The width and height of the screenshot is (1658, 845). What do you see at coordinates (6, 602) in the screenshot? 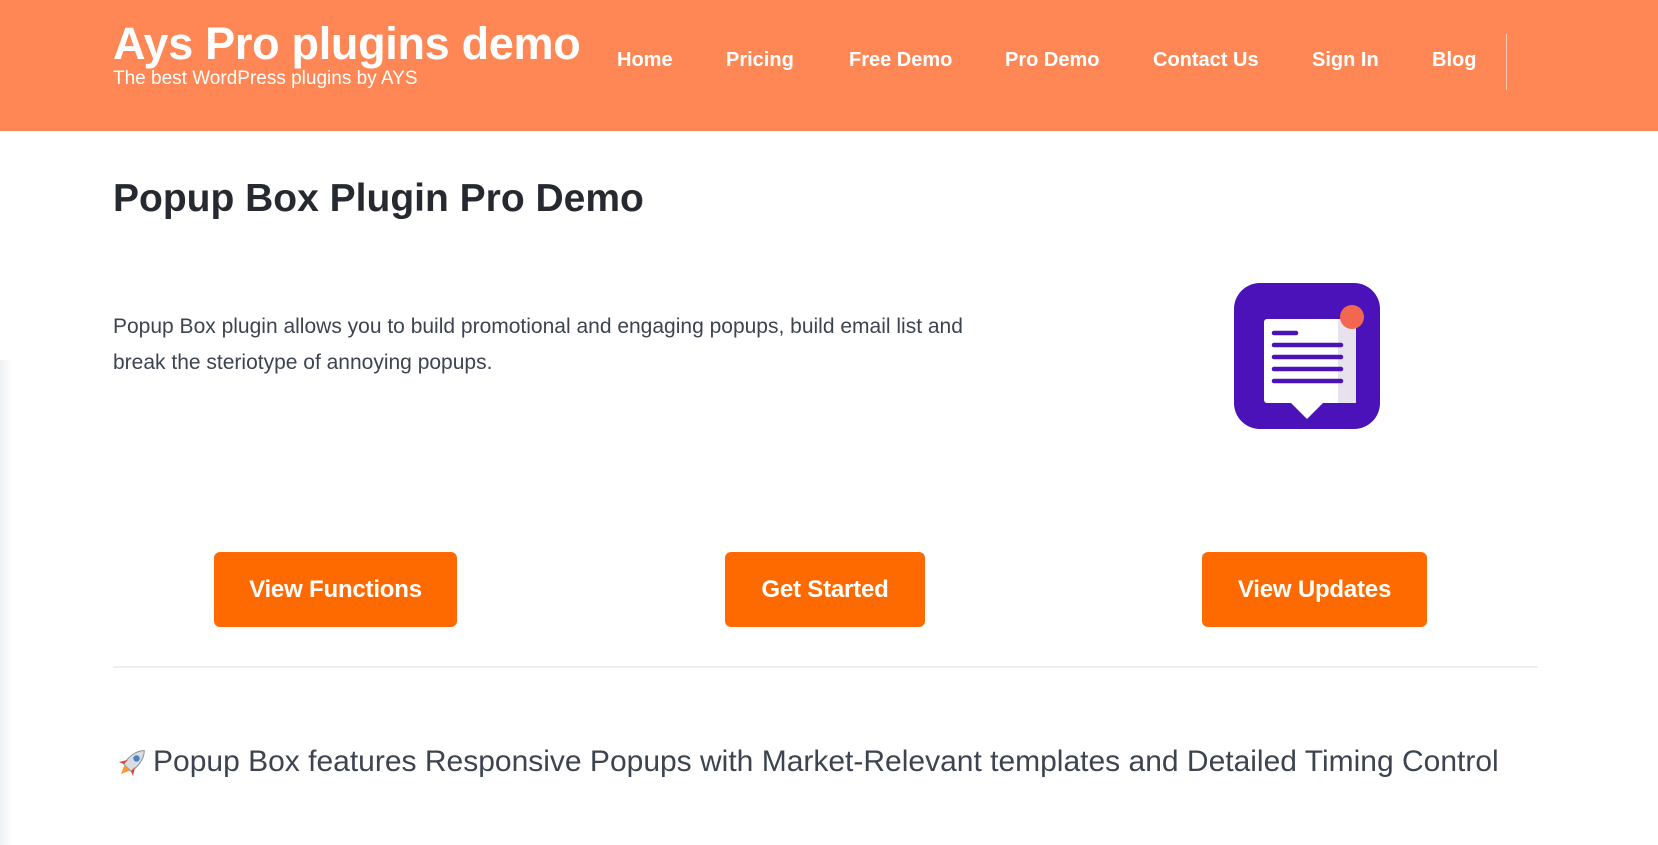
I see `left-edge-shadow` at bounding box center [6, 602].